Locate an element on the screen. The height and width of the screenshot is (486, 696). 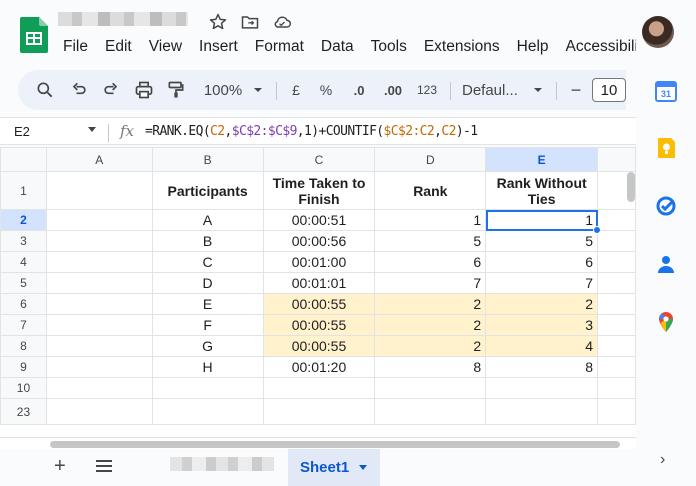
decrease-font-size-button: − is located at coordinates (576, 90).